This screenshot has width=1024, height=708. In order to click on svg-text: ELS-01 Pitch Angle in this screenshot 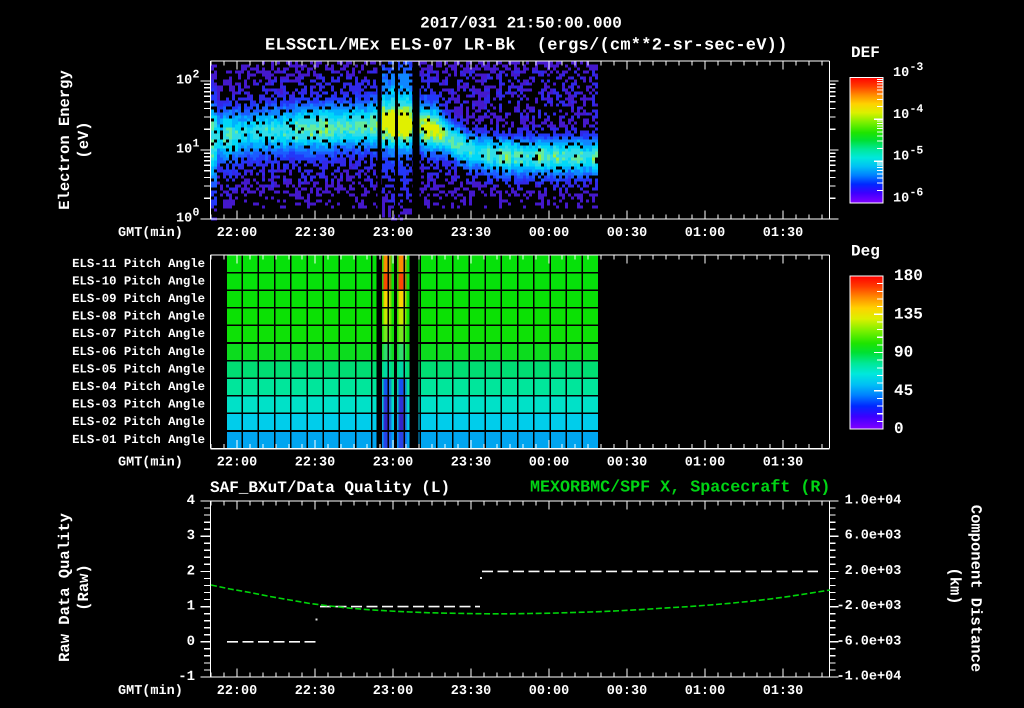, I will do `click(138, 440)`.